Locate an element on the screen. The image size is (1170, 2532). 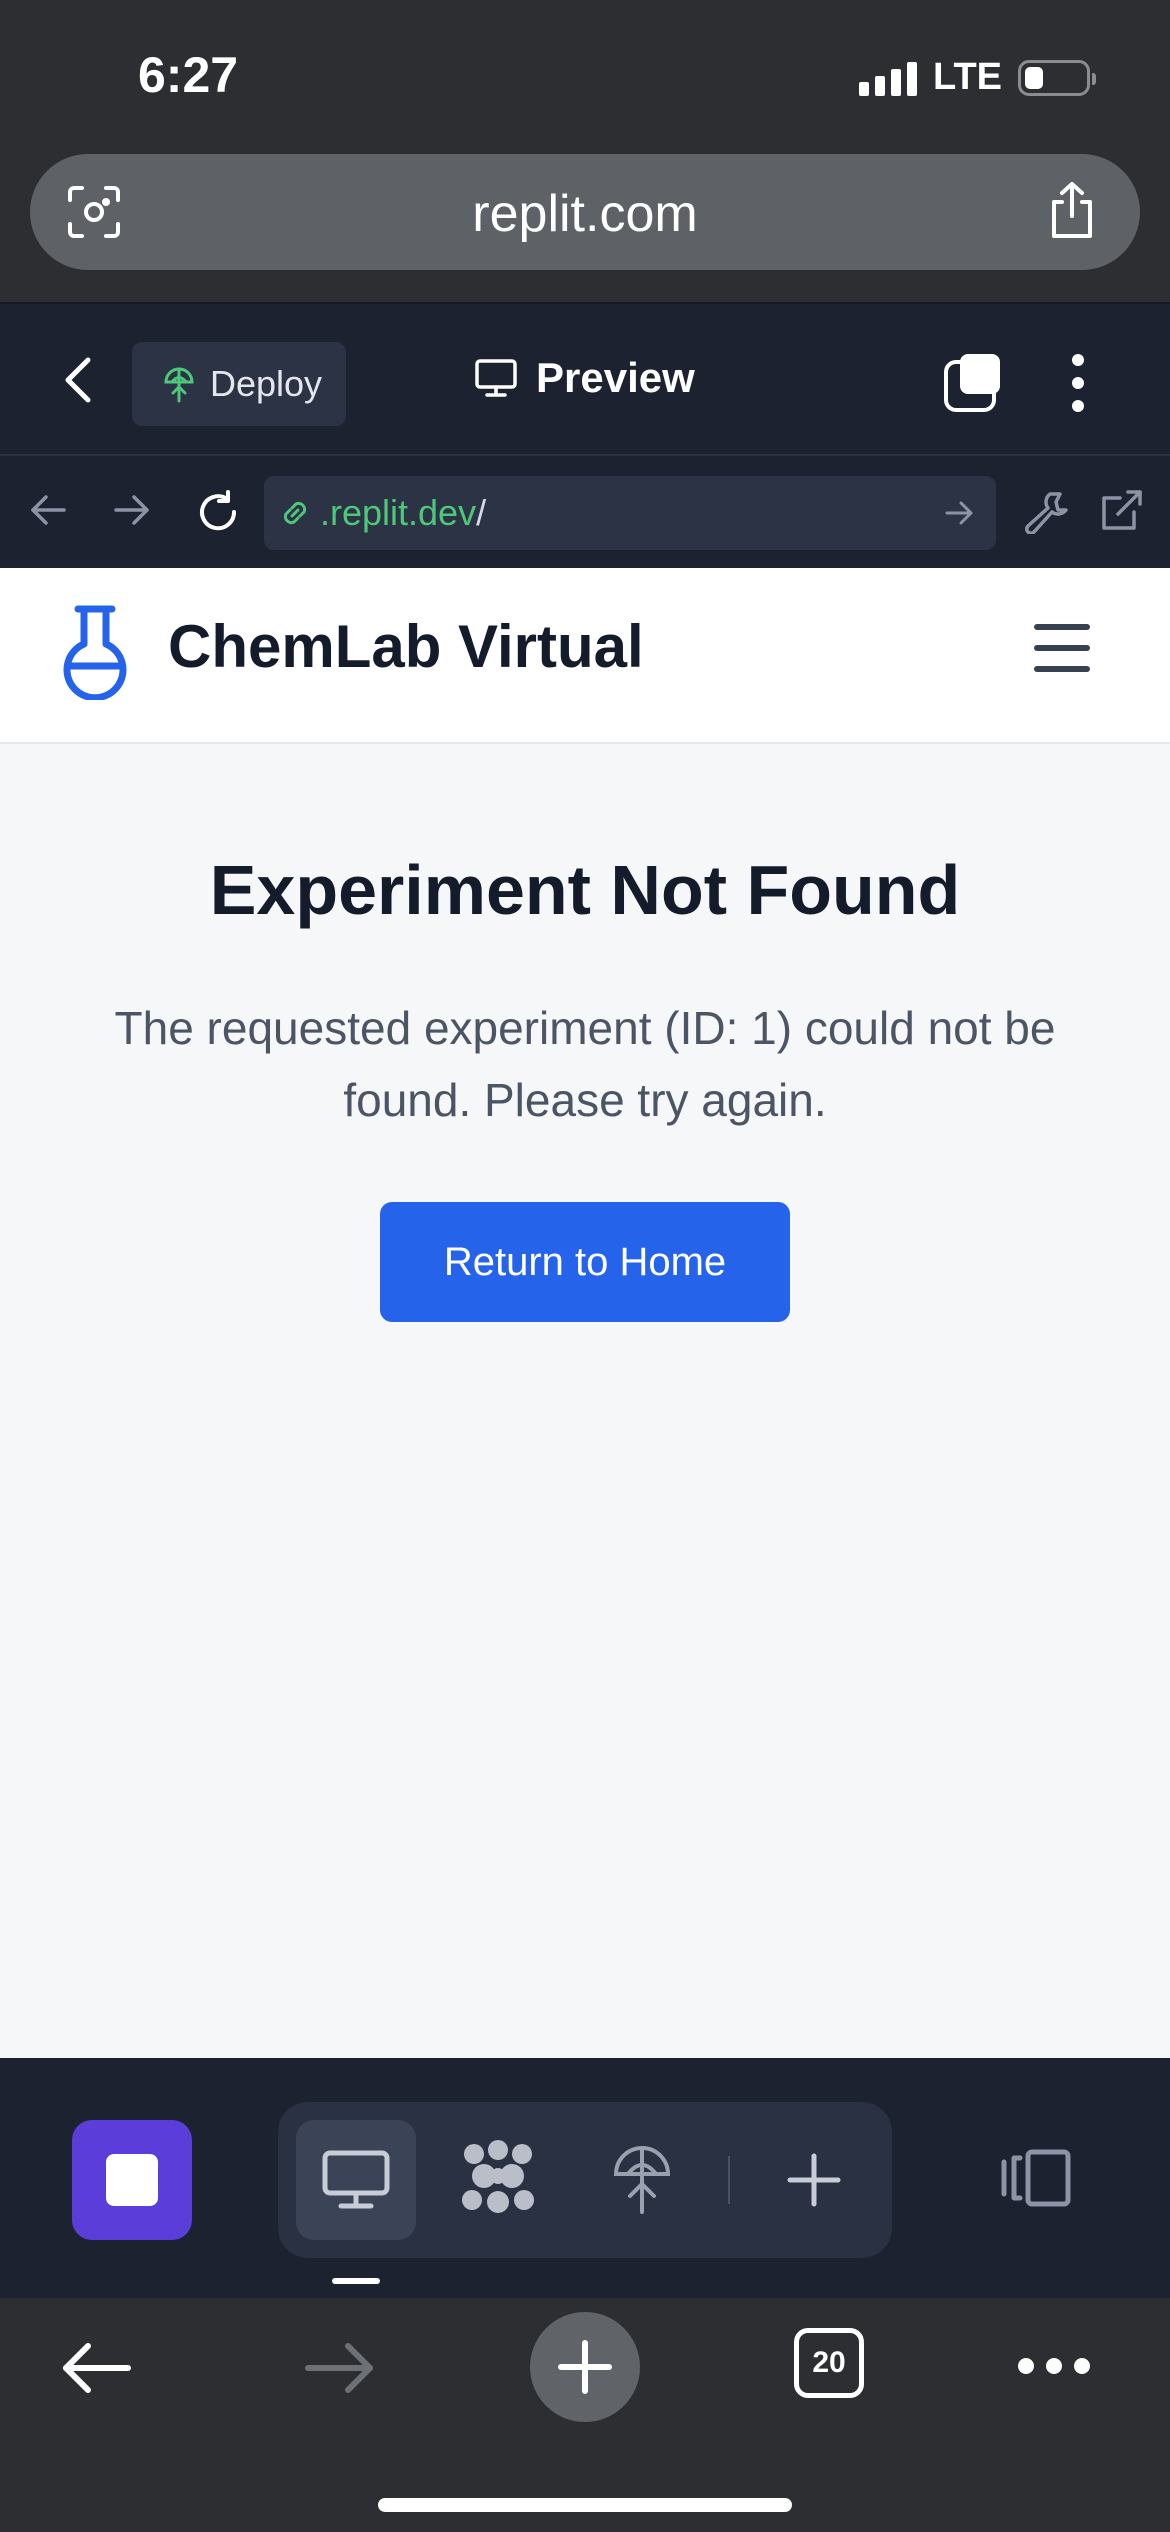
external-link-icon is located at coordinates (1122, 510).